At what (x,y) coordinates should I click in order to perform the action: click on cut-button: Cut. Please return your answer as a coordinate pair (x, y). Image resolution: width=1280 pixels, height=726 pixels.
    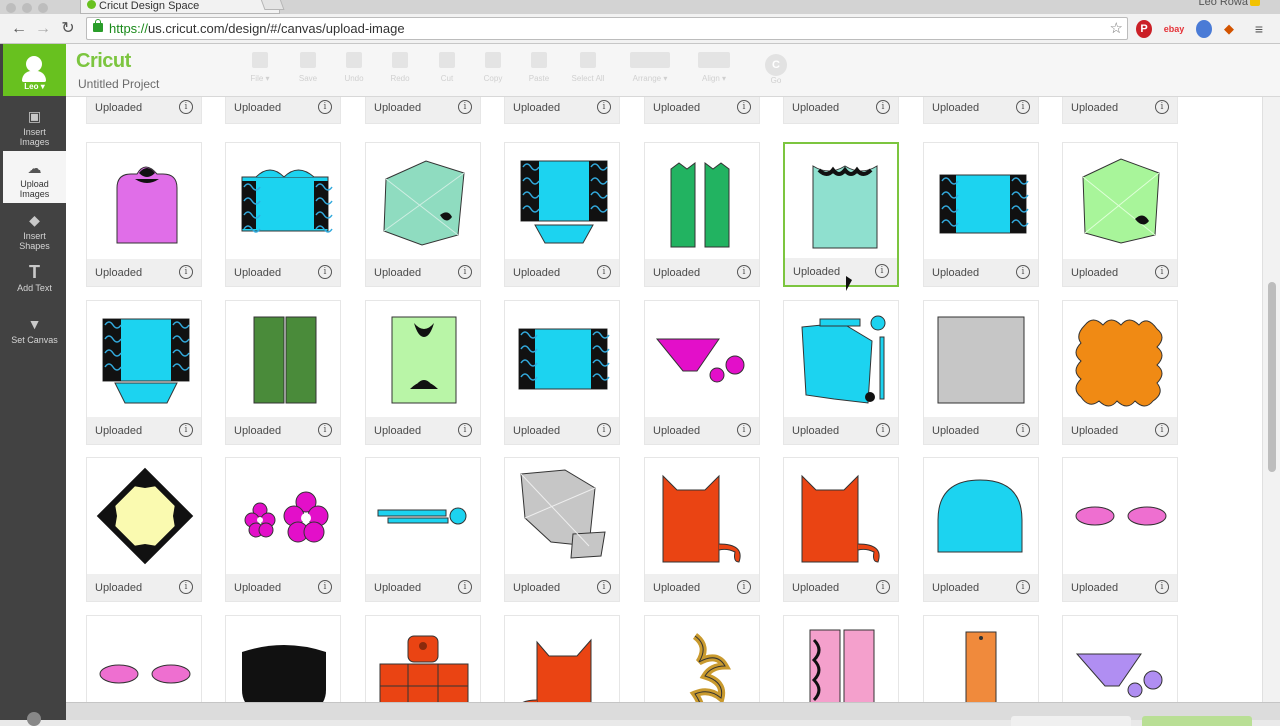
    Looking at the image, I should click on (447, 67).